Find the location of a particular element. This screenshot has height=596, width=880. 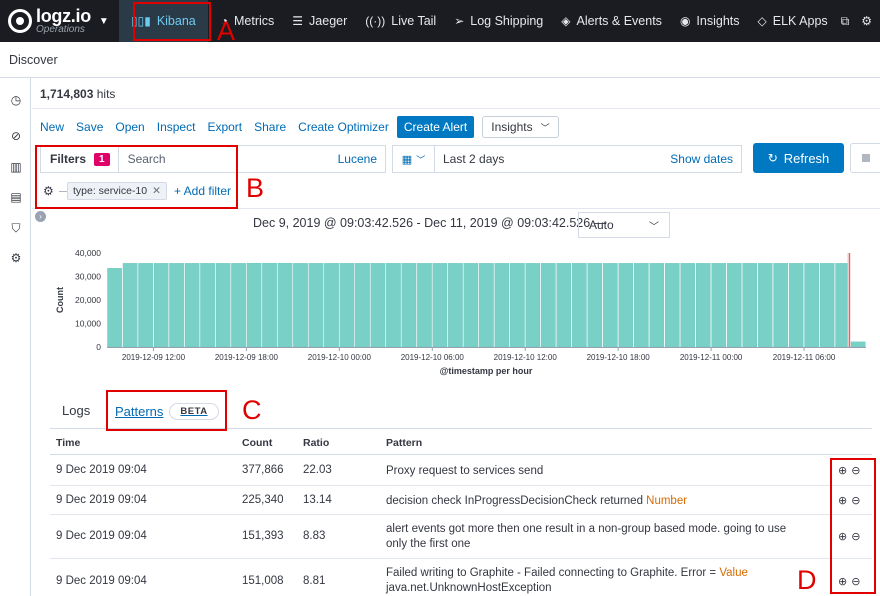

x-tick-label: 2019-12-09 12:00 is located at coordinates (154, 357).